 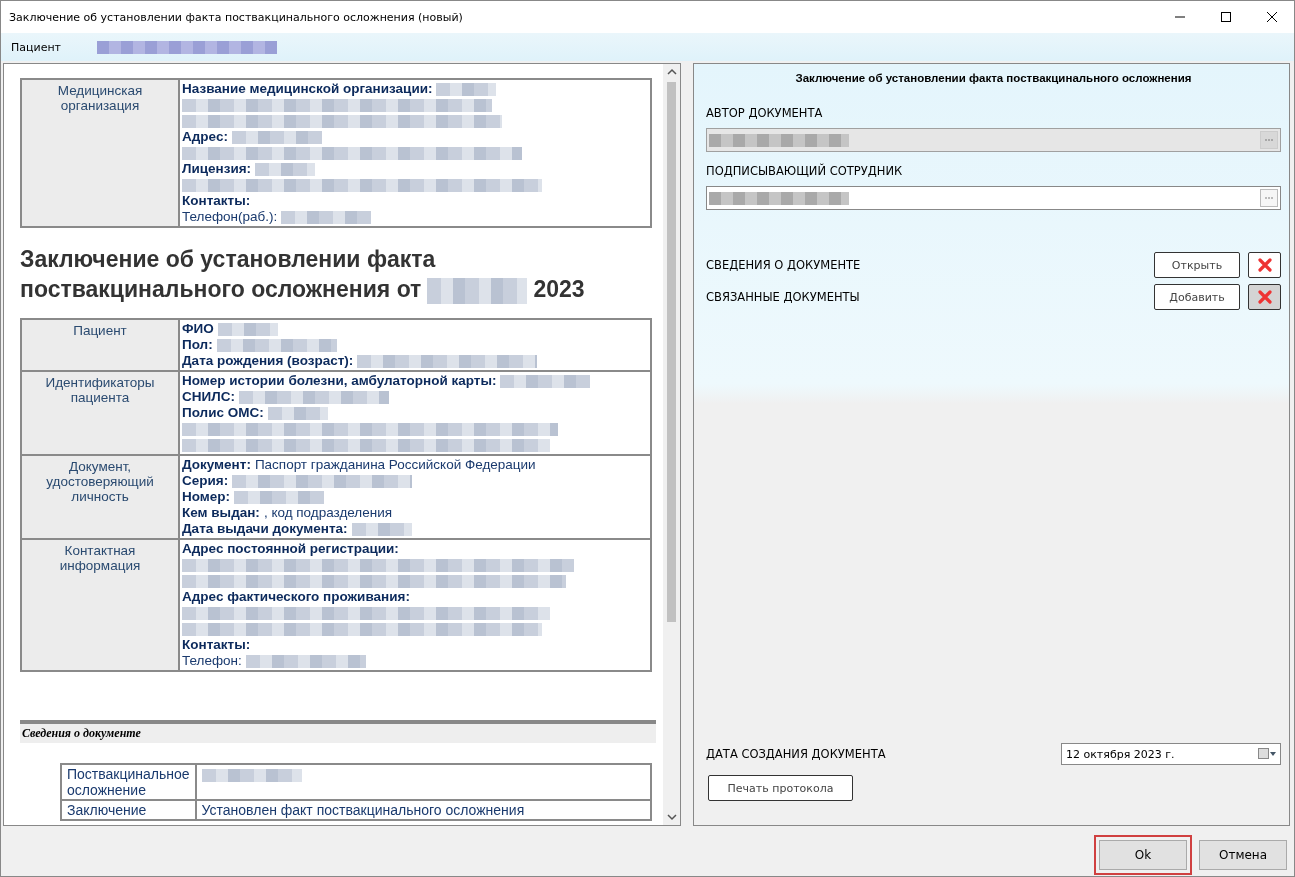 I want to click on field-label: Дата рождения (возраст):, so click(x=268, y=360).